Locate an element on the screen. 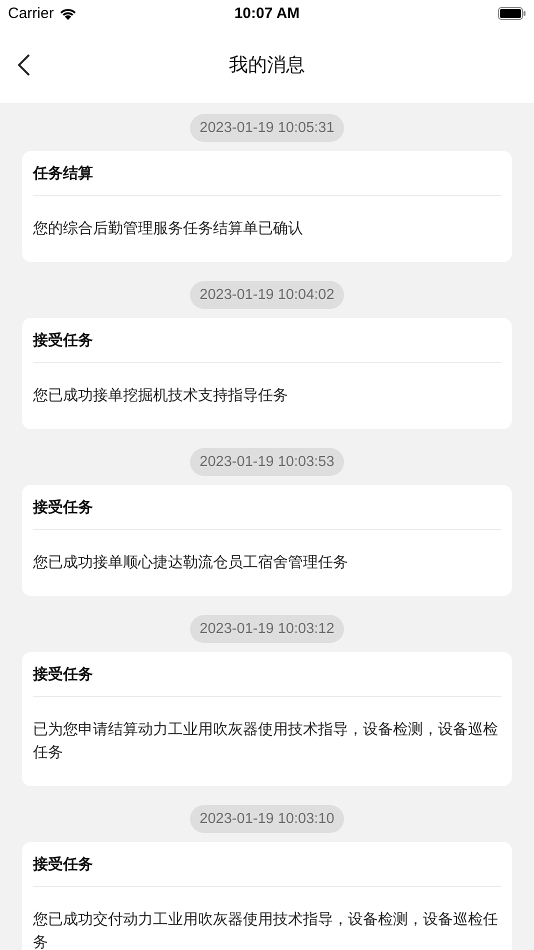 The height and width of the screenshot is (950, 534). page-title: 我的消息 is located at coordinates (267, 65).